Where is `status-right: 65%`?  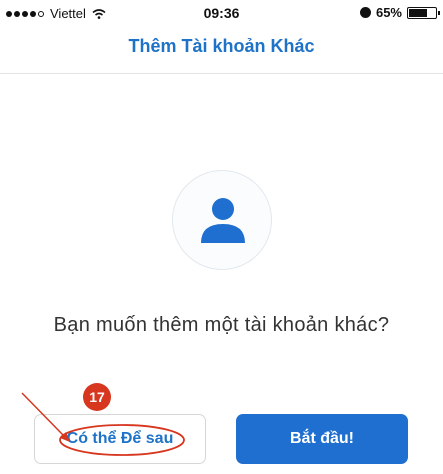 status-right: 65% is located at coordinates (399, 12).